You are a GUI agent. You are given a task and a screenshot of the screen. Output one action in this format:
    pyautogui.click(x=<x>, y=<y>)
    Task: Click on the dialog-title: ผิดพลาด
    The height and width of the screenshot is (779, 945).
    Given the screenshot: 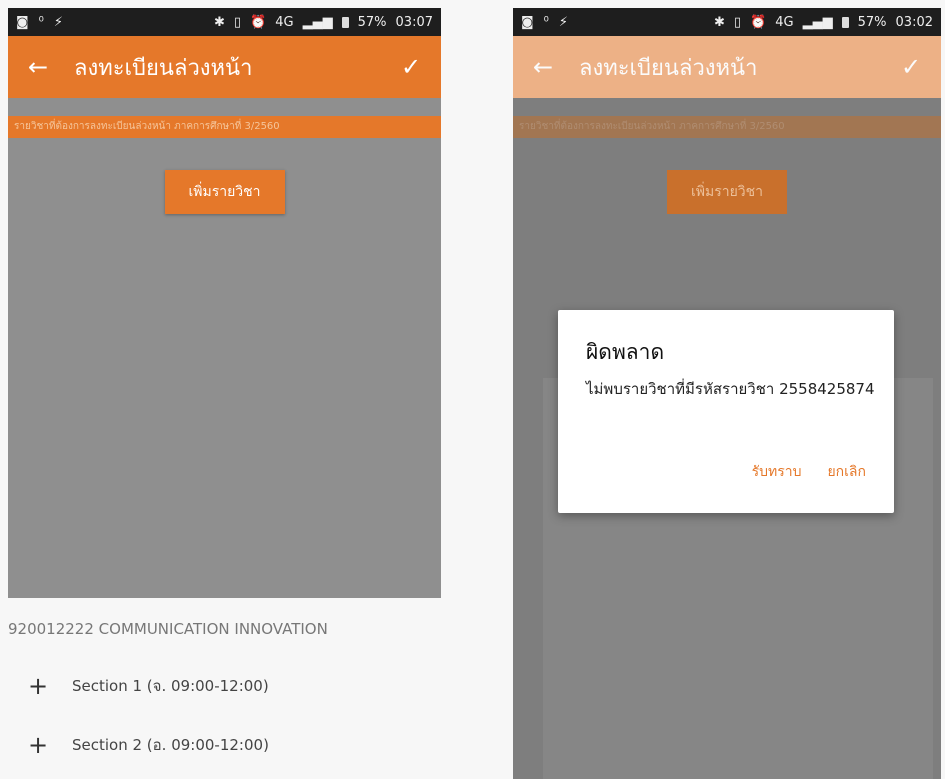 What is the action you would take?
    pyautogui.click(x=625, y=352)
    